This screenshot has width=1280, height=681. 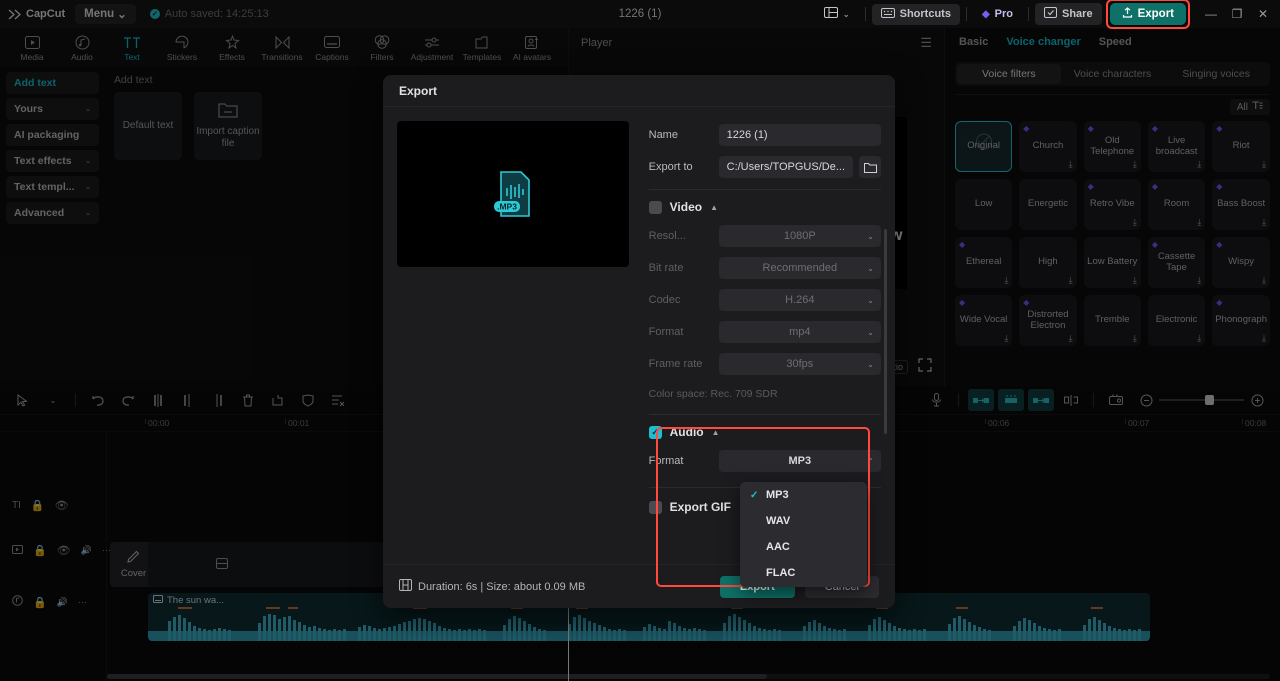 I want to click on duration-info: Duration: 6s | Size: about 0.09 MB, so click(x=492, y=586).